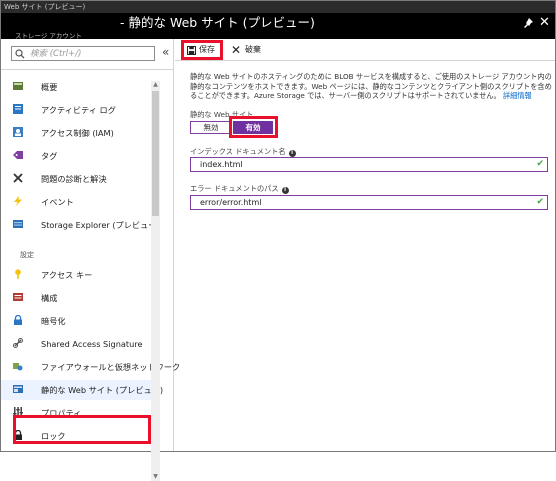  Describe the element at coordinates (155, 153) in the screenshot. I see `scroll-thumb` at that location.